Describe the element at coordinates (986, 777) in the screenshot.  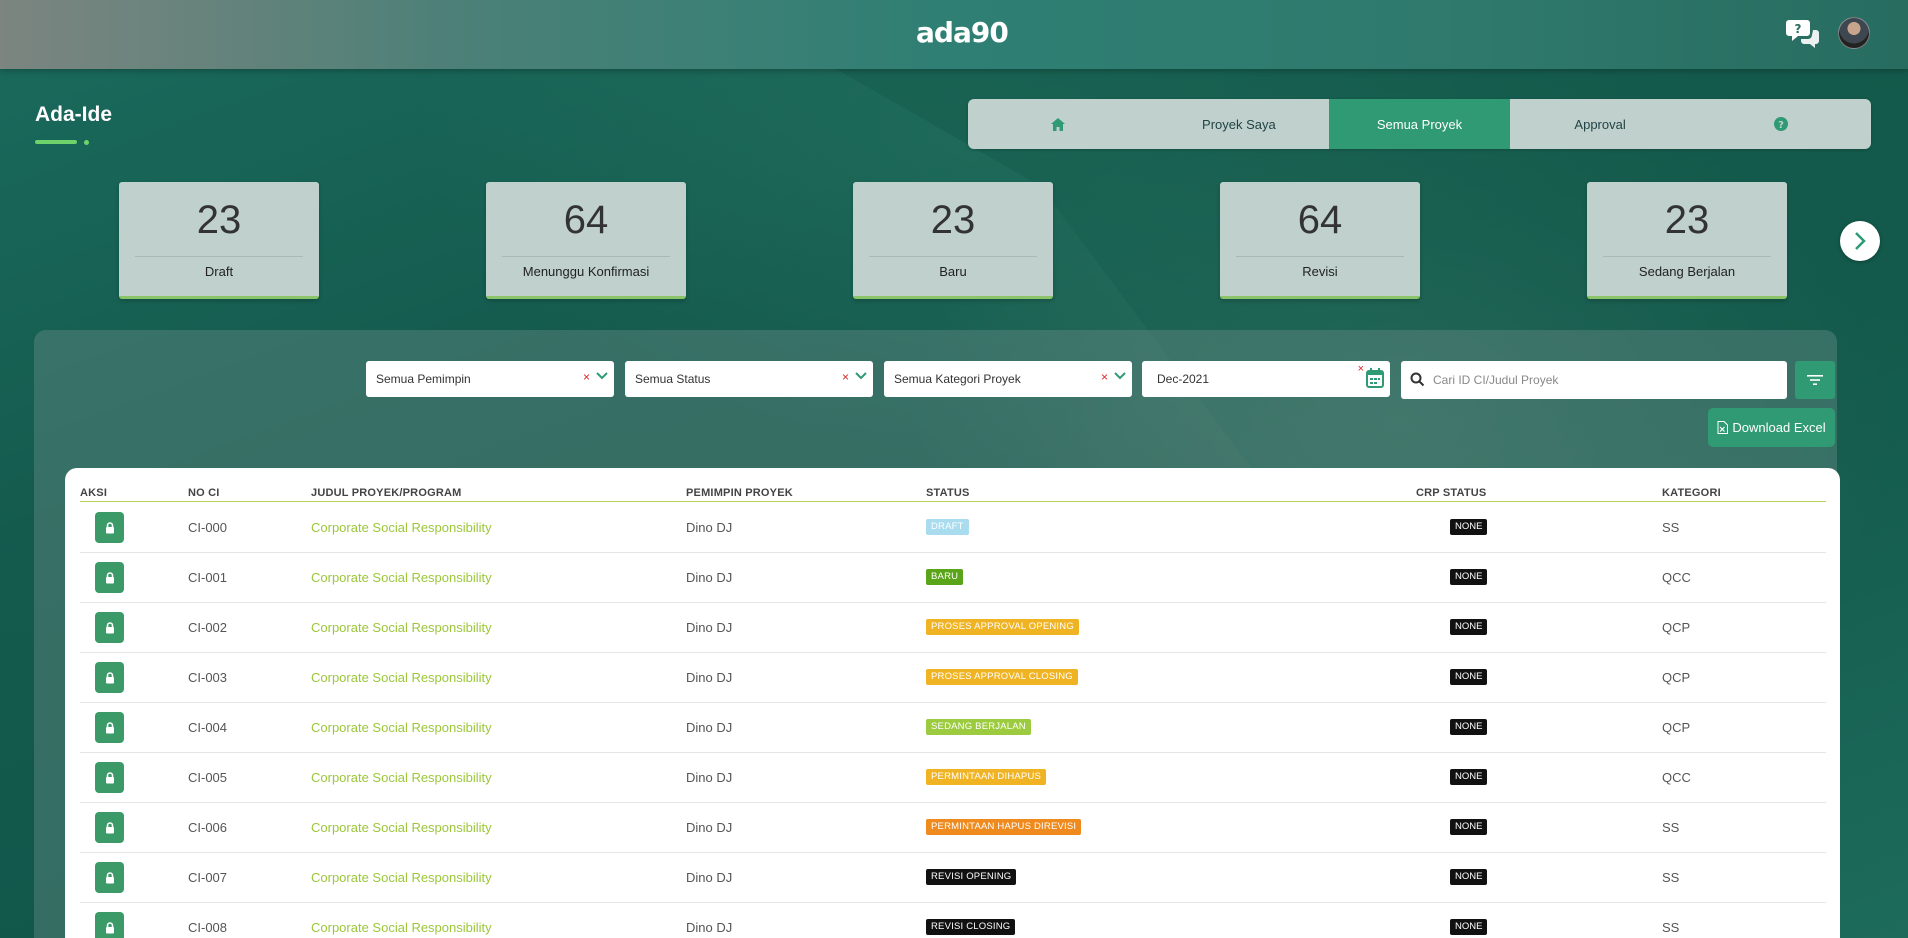
I see `status-badge: PERMINTAAN DIHAPUS` at that location.